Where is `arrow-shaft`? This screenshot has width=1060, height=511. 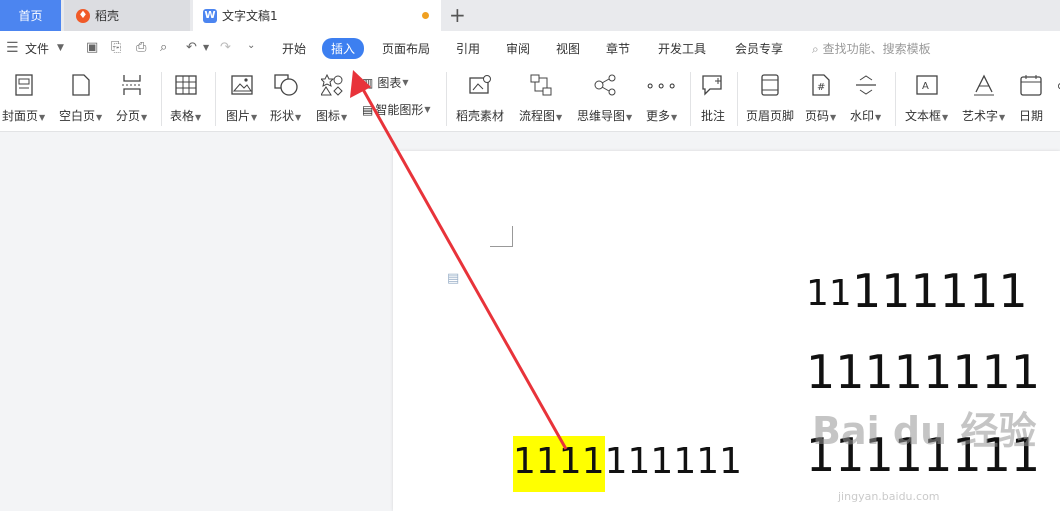
arrow-shaft is located at coordinates (463, 266).